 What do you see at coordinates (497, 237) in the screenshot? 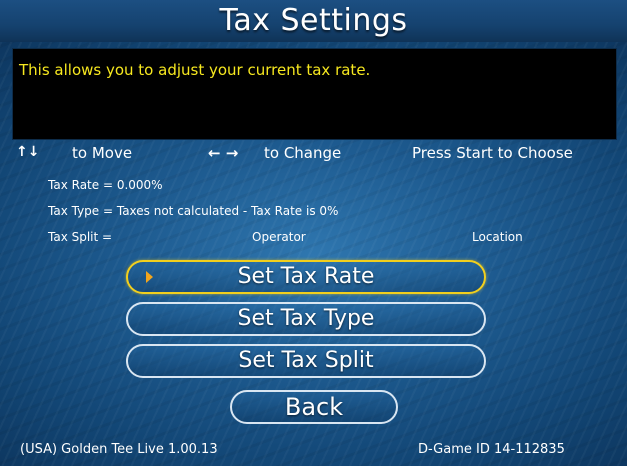
I see `tax-split-location: Location` at bounding box center [497, 237].